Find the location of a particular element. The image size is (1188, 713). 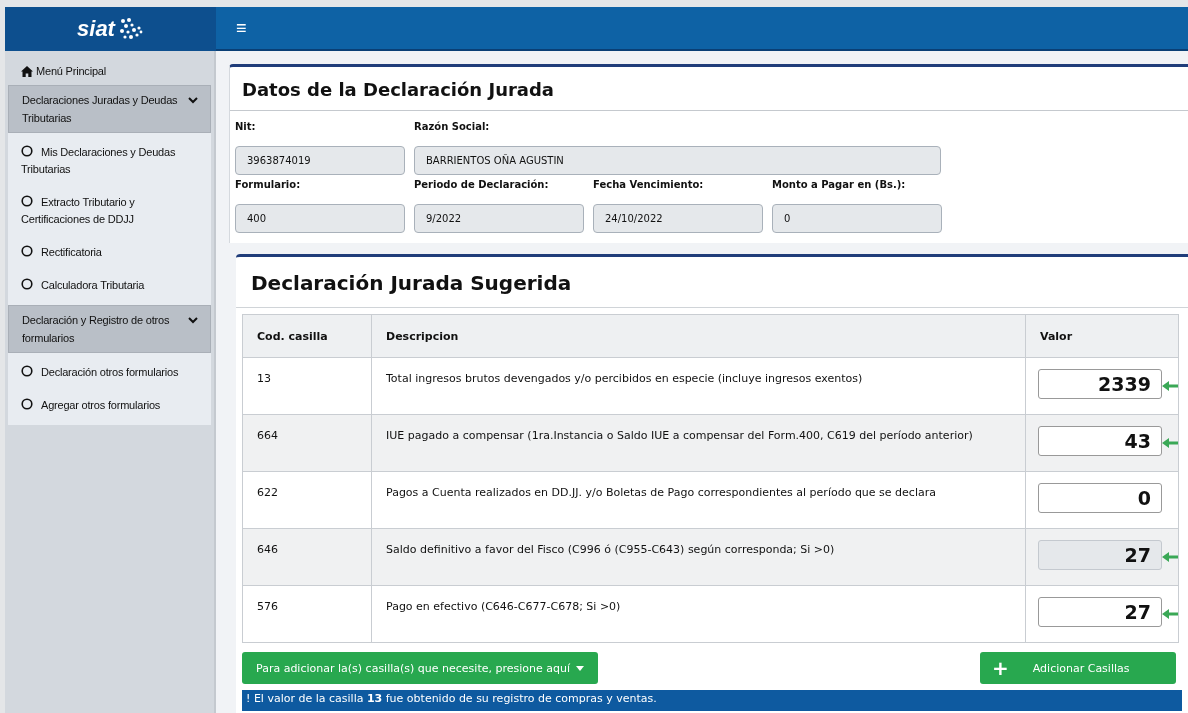

column-header: Descripcion is located at coordinates (698, 336).